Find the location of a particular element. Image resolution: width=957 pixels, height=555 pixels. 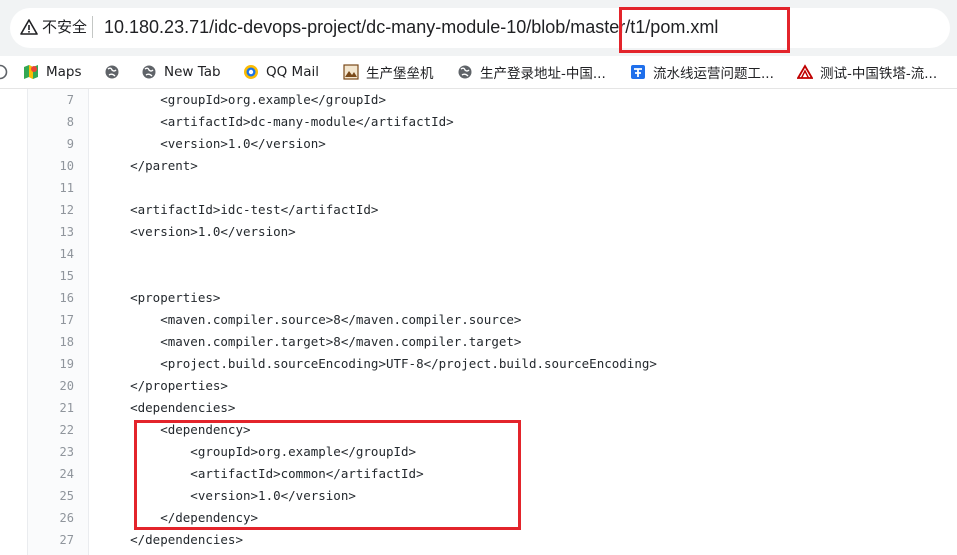

line-number: 27 is located at coordinates (50, 540).